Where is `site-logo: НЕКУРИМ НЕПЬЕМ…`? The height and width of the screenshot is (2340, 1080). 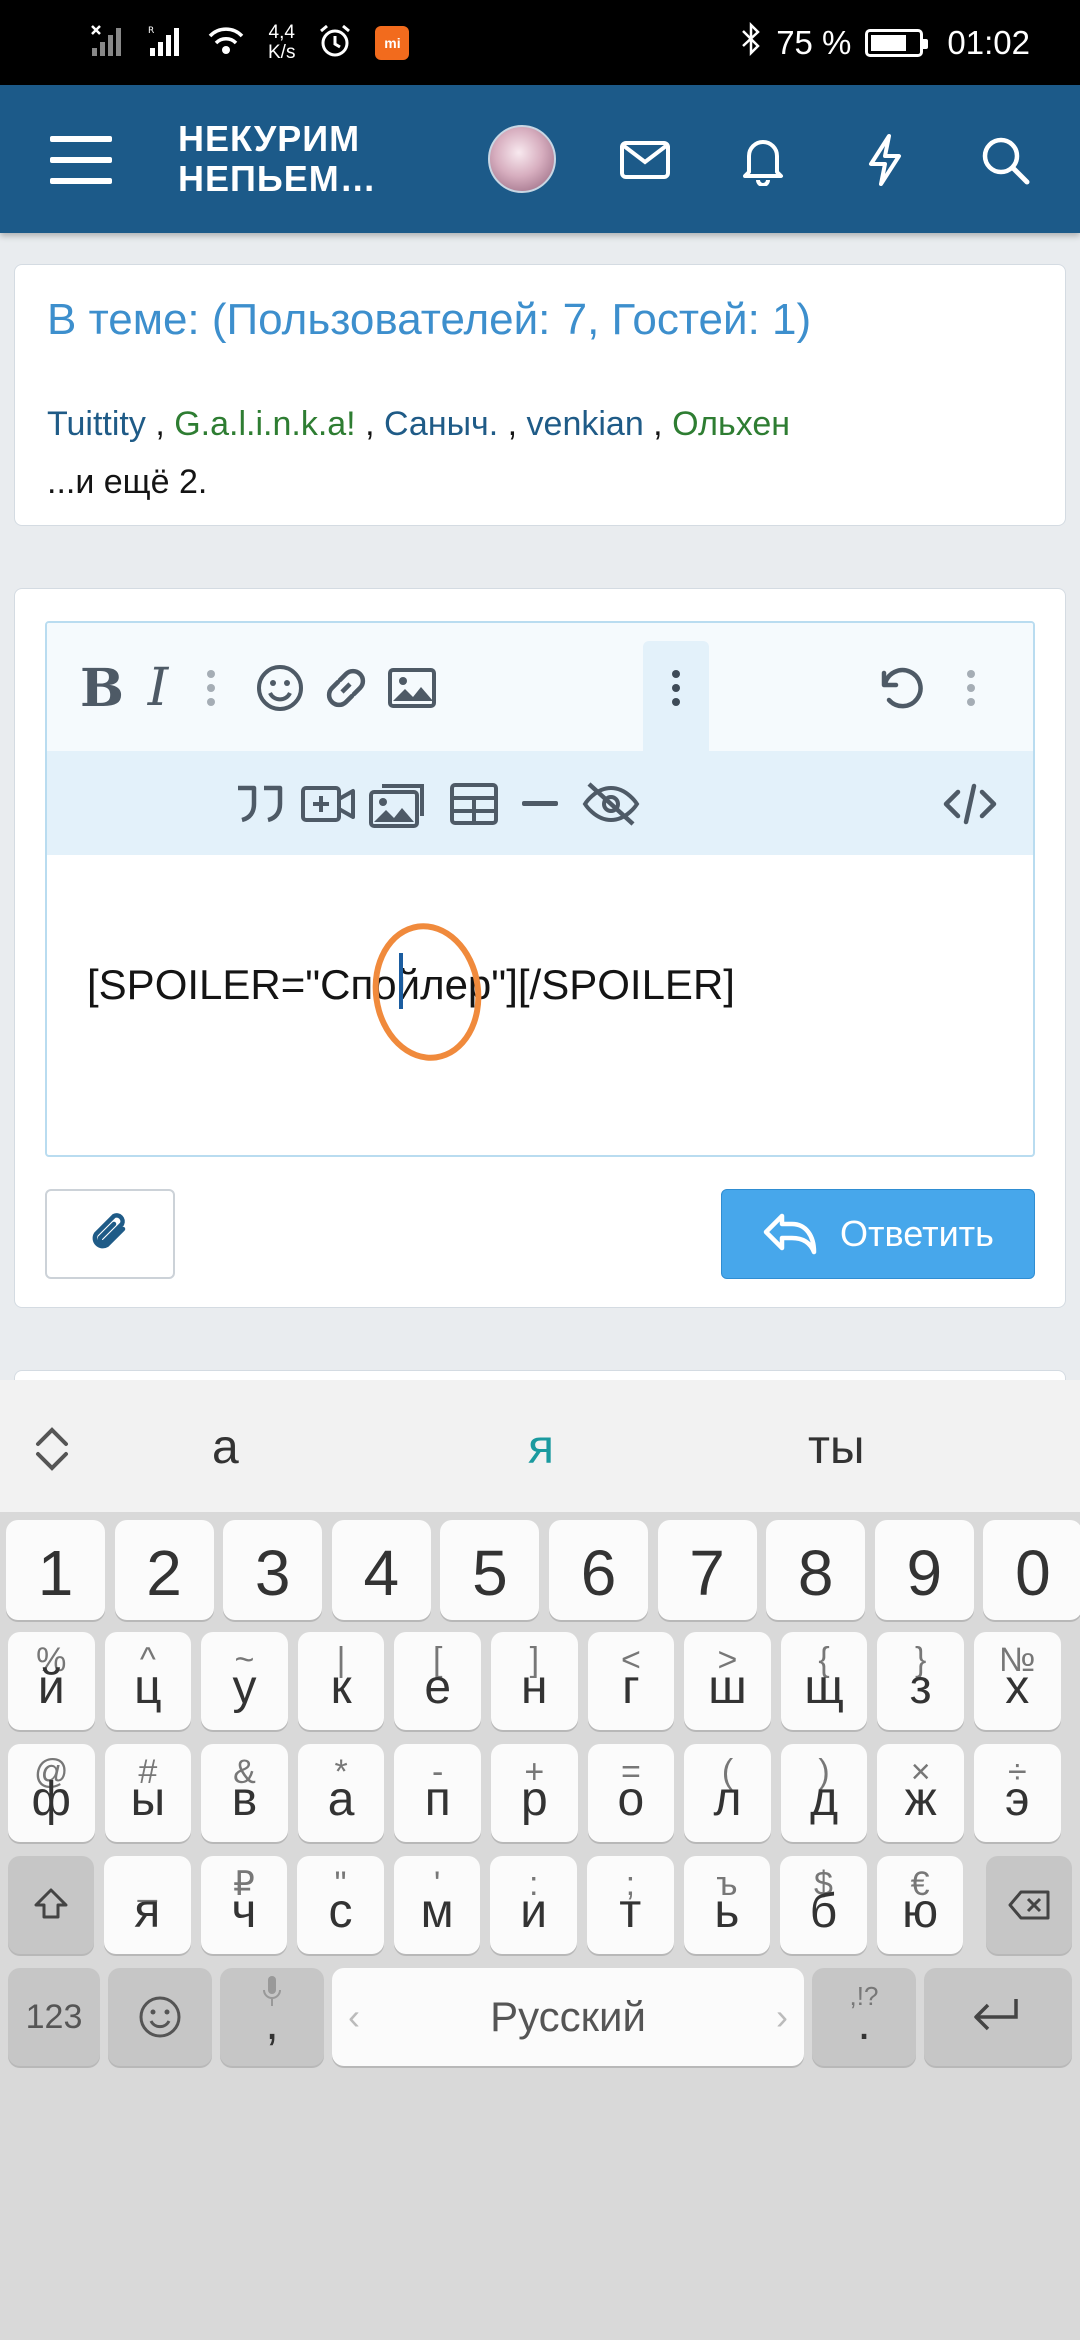 site-logo: НЕКУРИМ НЕПЬЕМ… is located at coordinates (277, 159).